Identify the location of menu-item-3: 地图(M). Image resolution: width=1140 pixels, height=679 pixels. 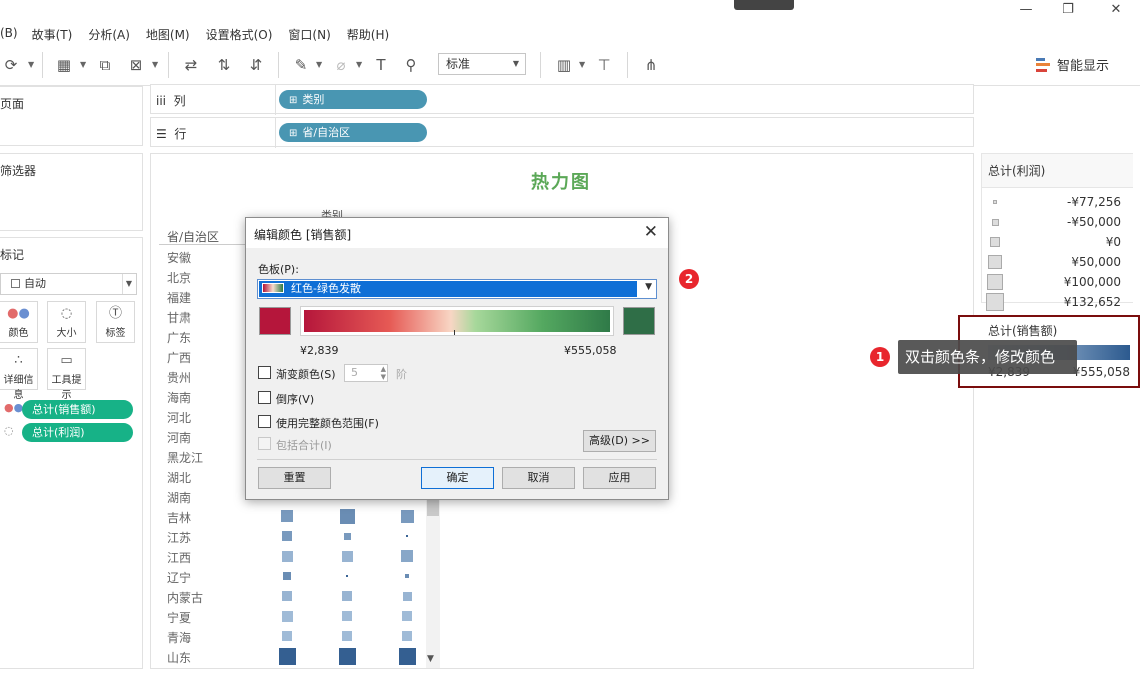
(168, 34).